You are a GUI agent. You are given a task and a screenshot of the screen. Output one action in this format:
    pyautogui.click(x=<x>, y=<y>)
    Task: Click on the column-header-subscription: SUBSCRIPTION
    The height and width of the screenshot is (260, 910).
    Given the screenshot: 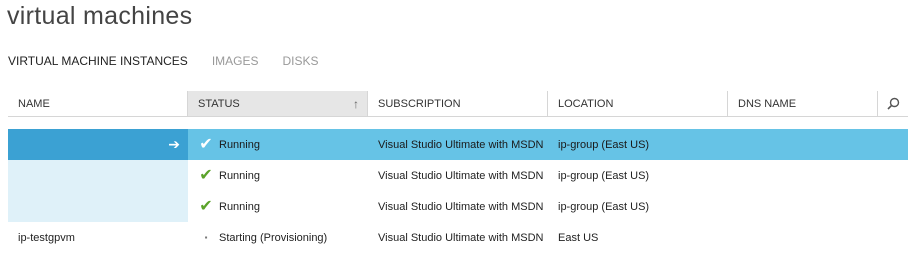 What is the action you would take?
    pyautogui.click(x=458, y=103)
    